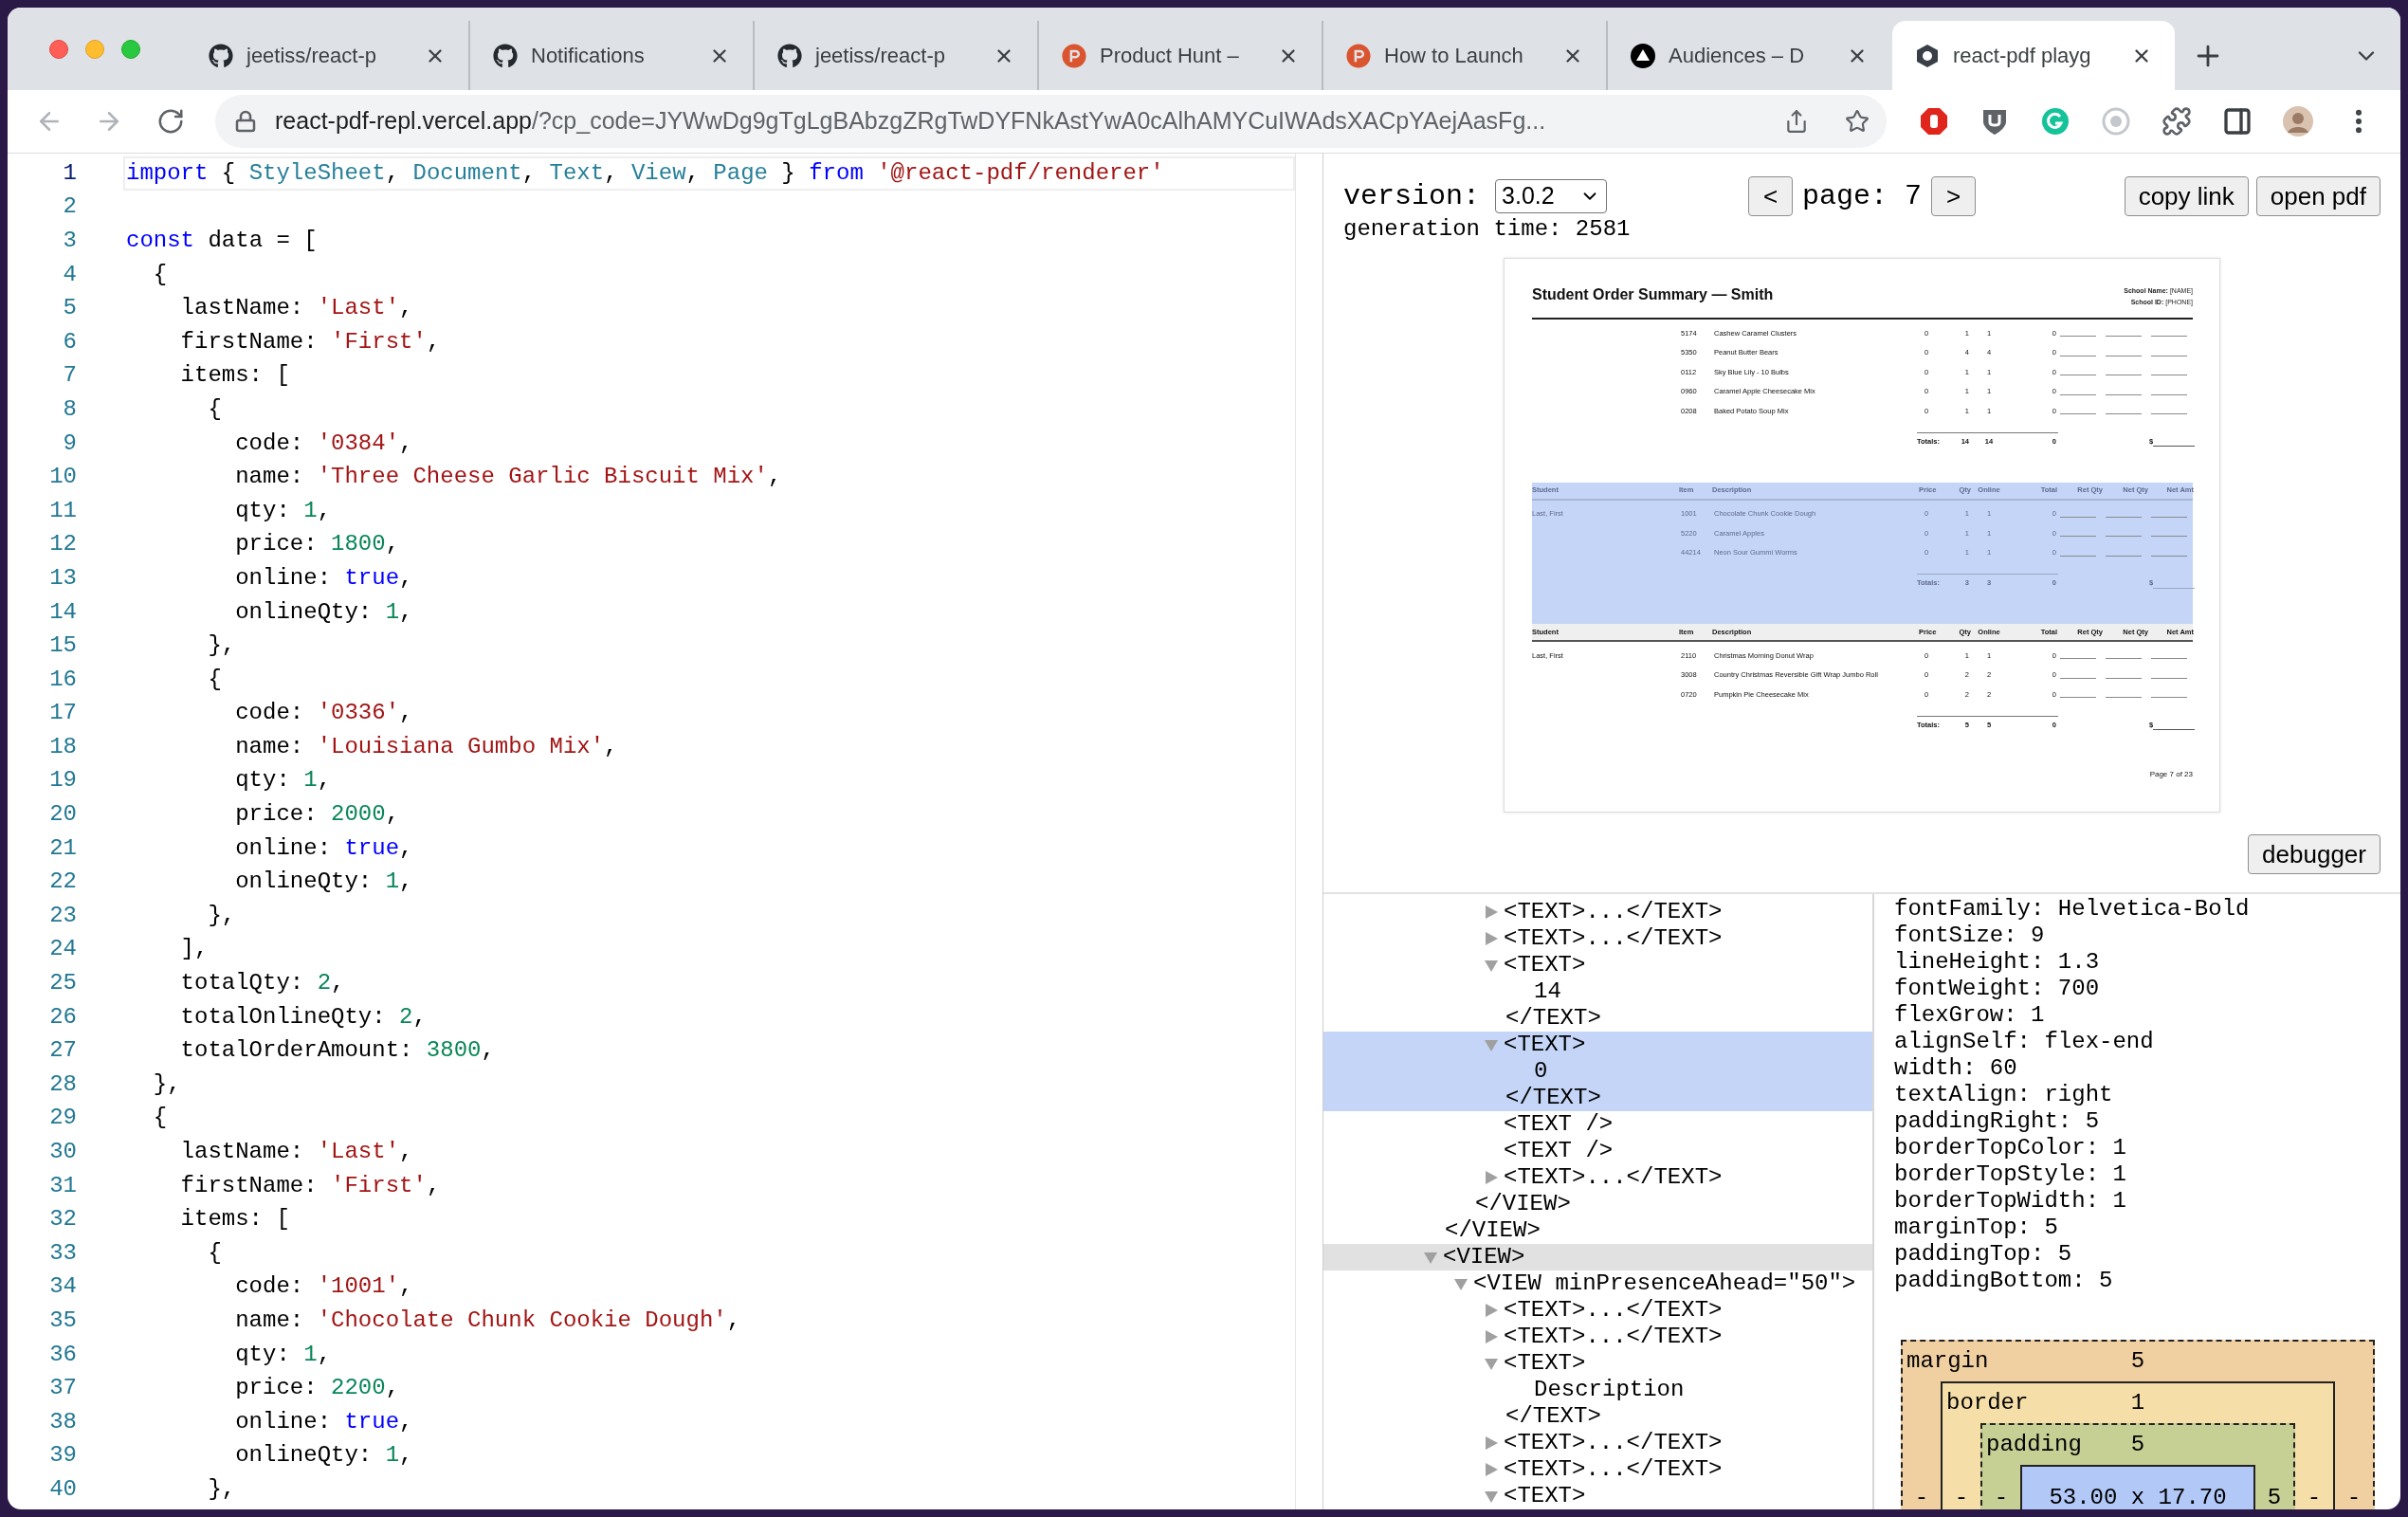 The image size is (2408, 1517). Describe the element at coordinates (130, 49) in the screenshot. I see `maximize-window-button` at that location.